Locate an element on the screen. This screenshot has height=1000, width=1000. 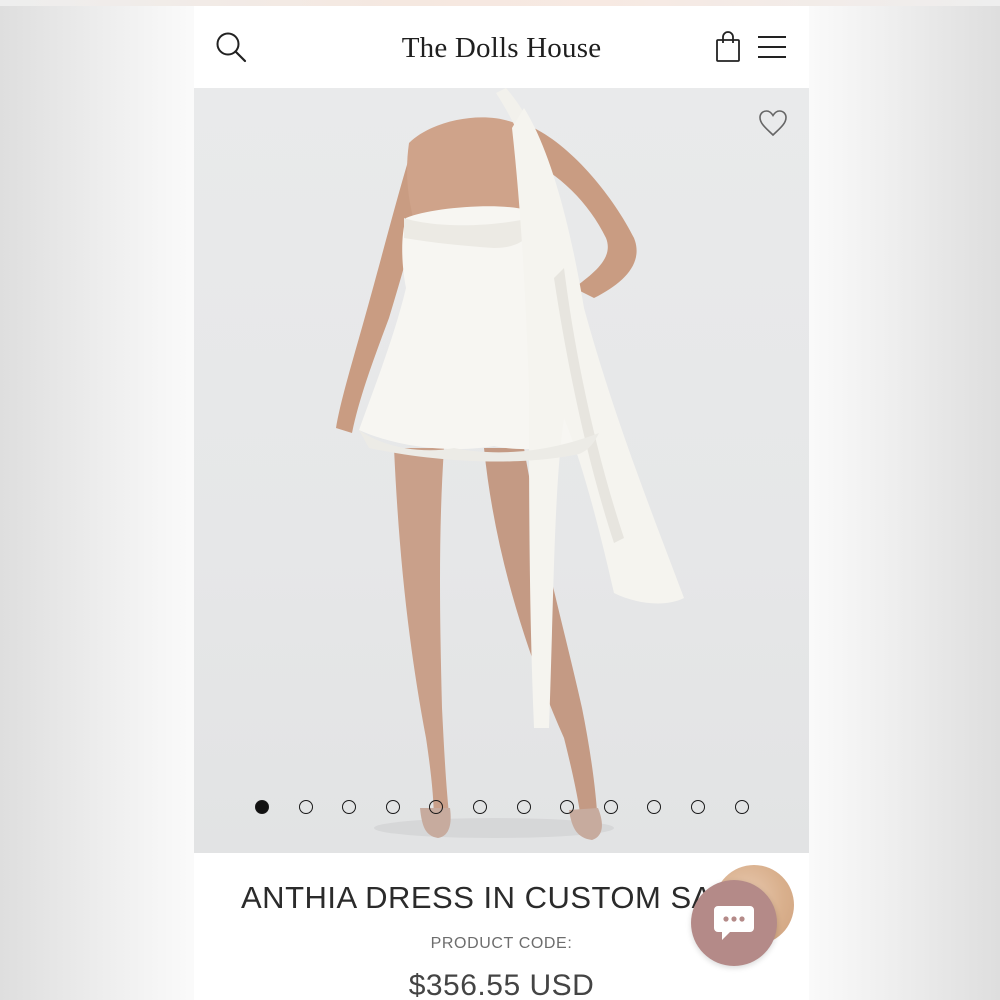
brand-name: The Dolls House is located at coordinates (501, 48).